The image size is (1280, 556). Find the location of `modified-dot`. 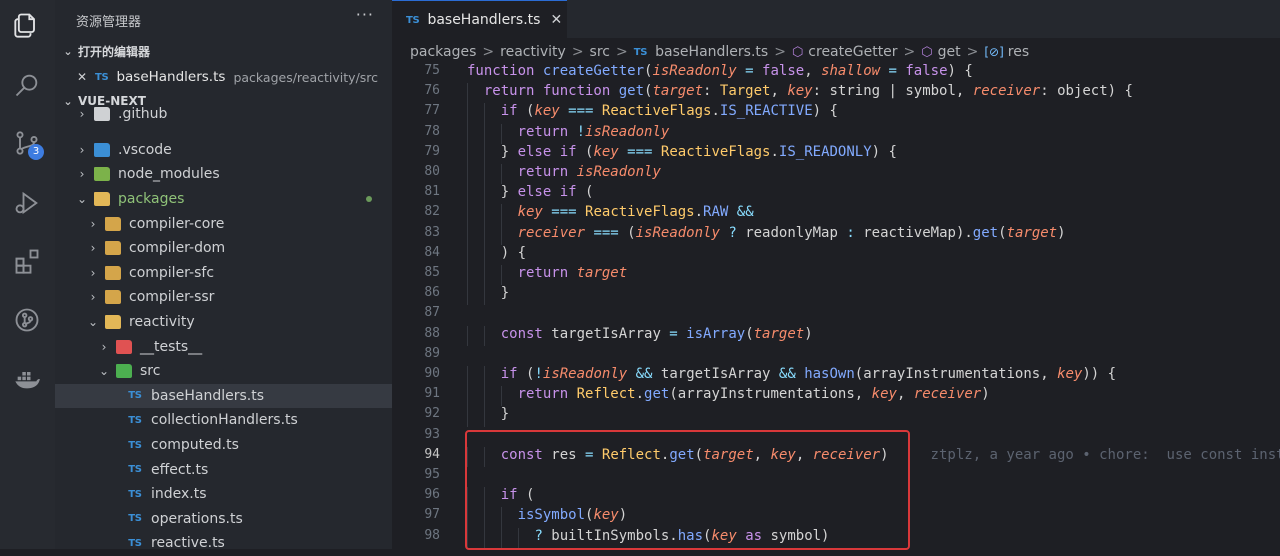

modified-dot is located at coordinates (369, 198).